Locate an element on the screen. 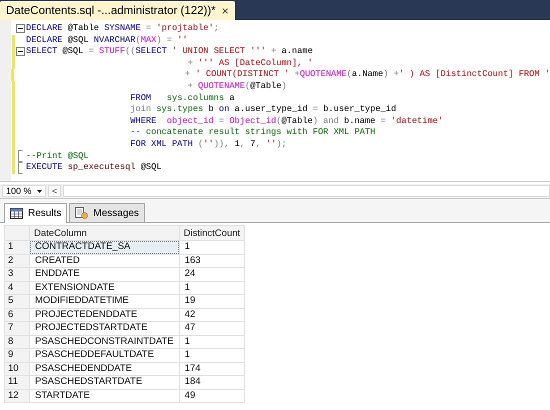  code-line: SELECT @SQL = STUFF((SELECT ' UNION SELECT ''' + a.name is located at coordinates (169, 52).